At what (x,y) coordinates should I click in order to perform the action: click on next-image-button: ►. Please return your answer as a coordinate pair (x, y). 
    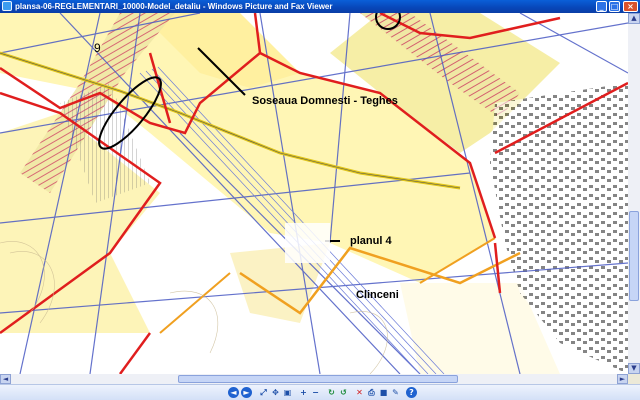
    Looking at the image, I should click on (246, 392).